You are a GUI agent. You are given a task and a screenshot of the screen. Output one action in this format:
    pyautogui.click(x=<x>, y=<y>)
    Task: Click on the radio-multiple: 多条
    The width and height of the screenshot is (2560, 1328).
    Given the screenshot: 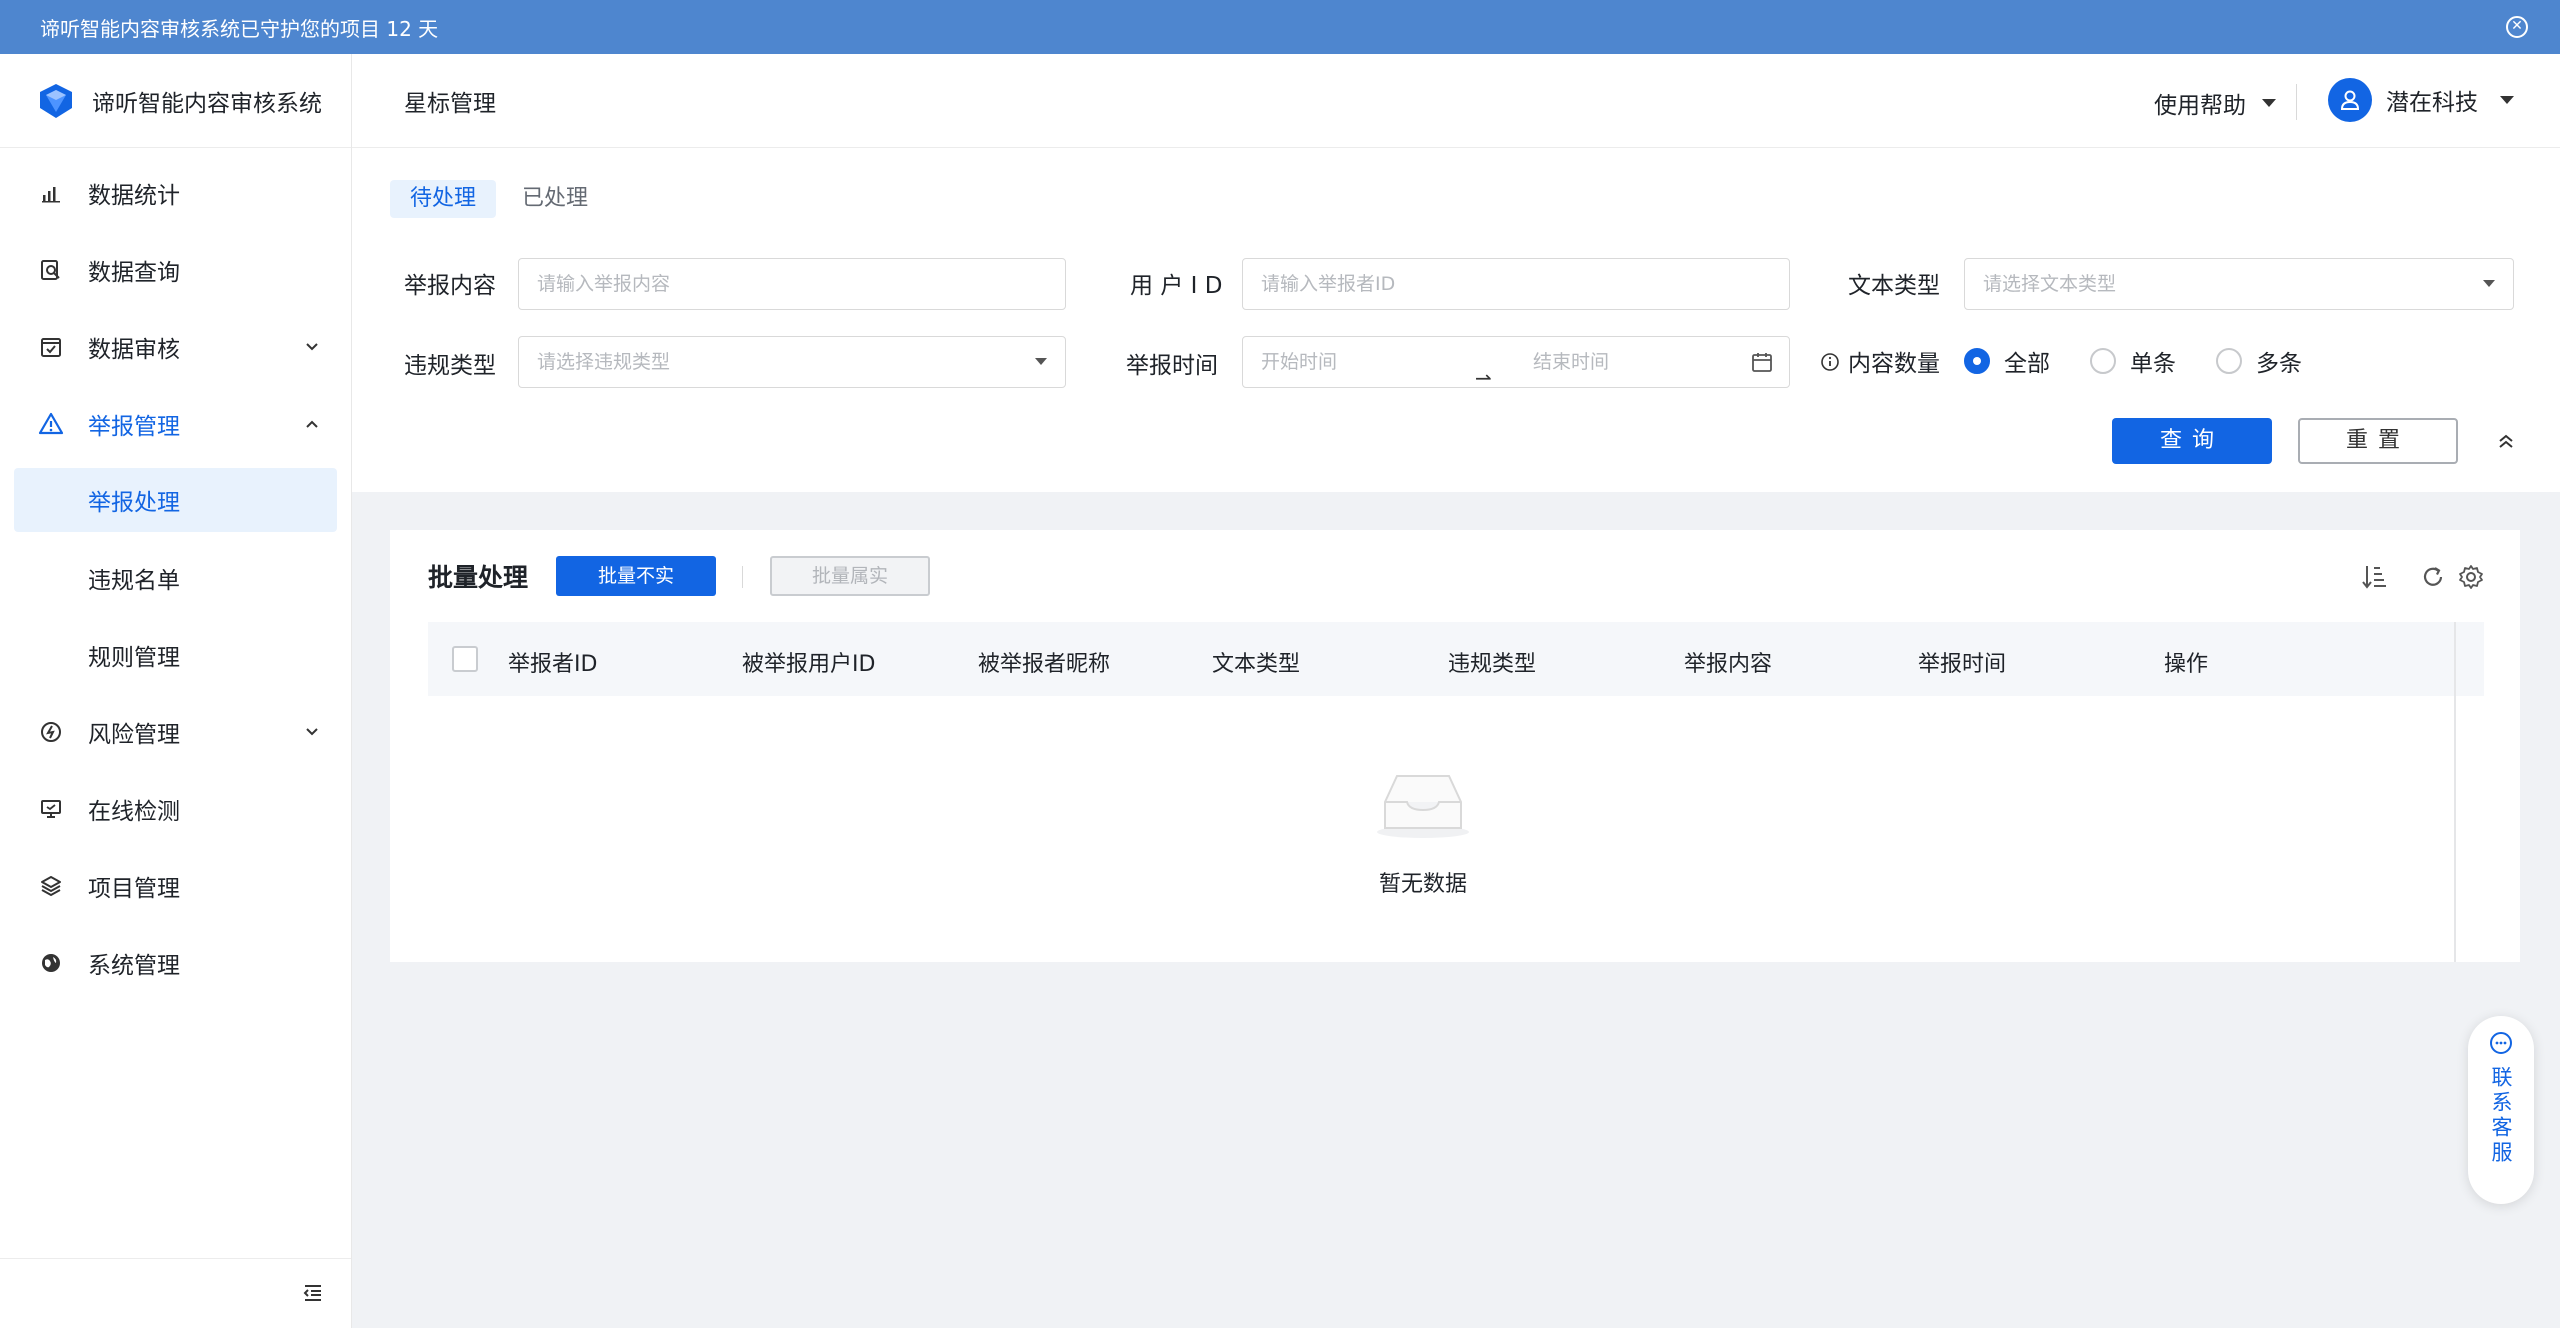 What is the action you would take?
    pyautogui.click(x=2259, y=361)
    